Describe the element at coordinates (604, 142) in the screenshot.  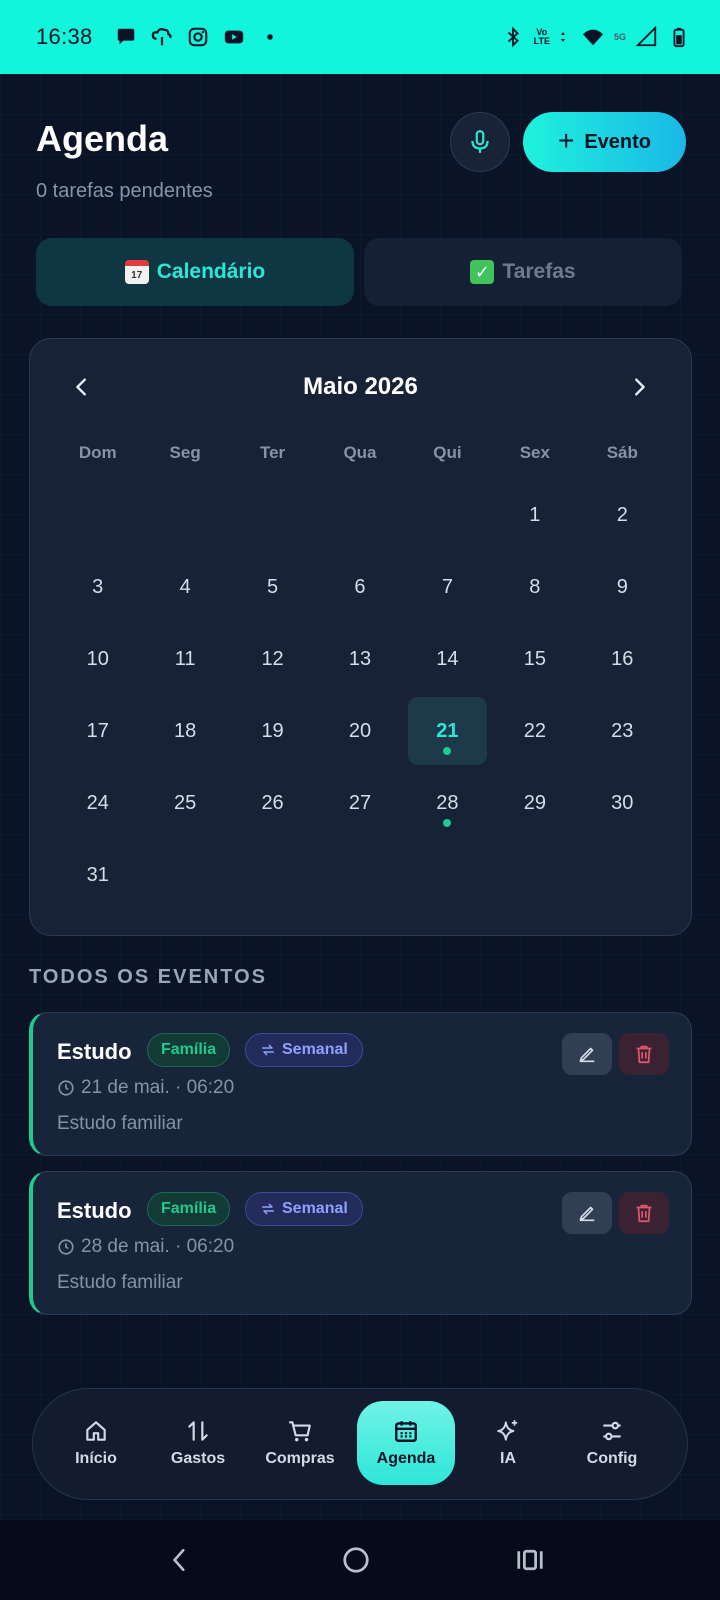
I see `add-event-button: + Evento` at that location.